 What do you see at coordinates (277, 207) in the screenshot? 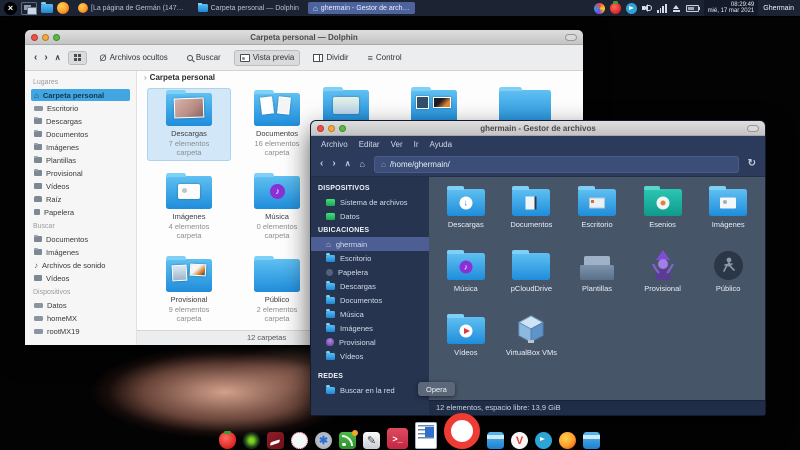
I see `folder-musica: ♪ Música 0 elementos carpeta` at bounding box center [277, 207].